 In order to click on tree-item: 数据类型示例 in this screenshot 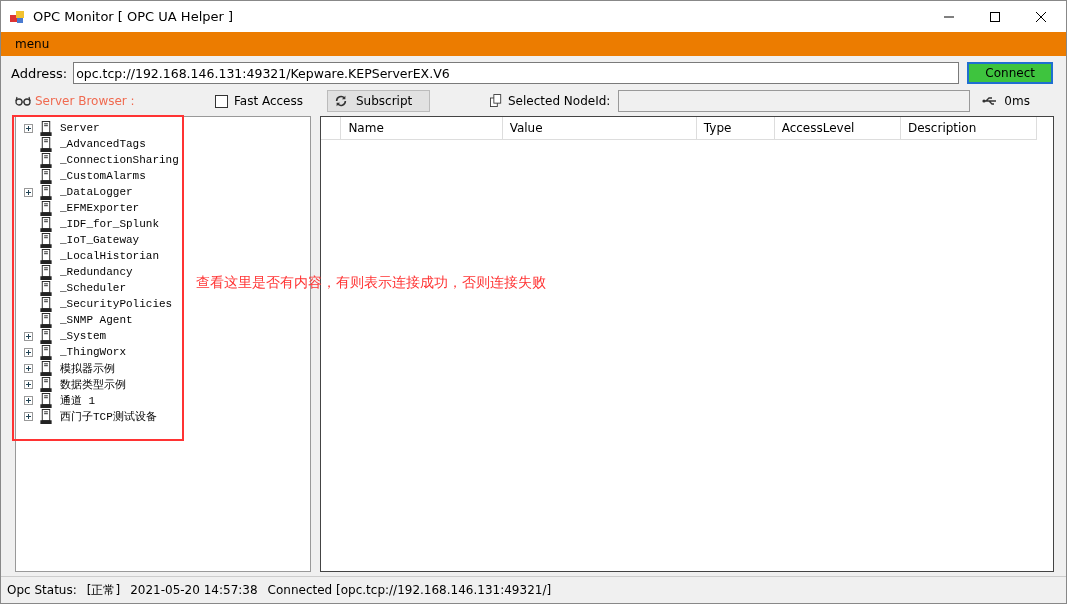, I will do `click(93, 384)`.